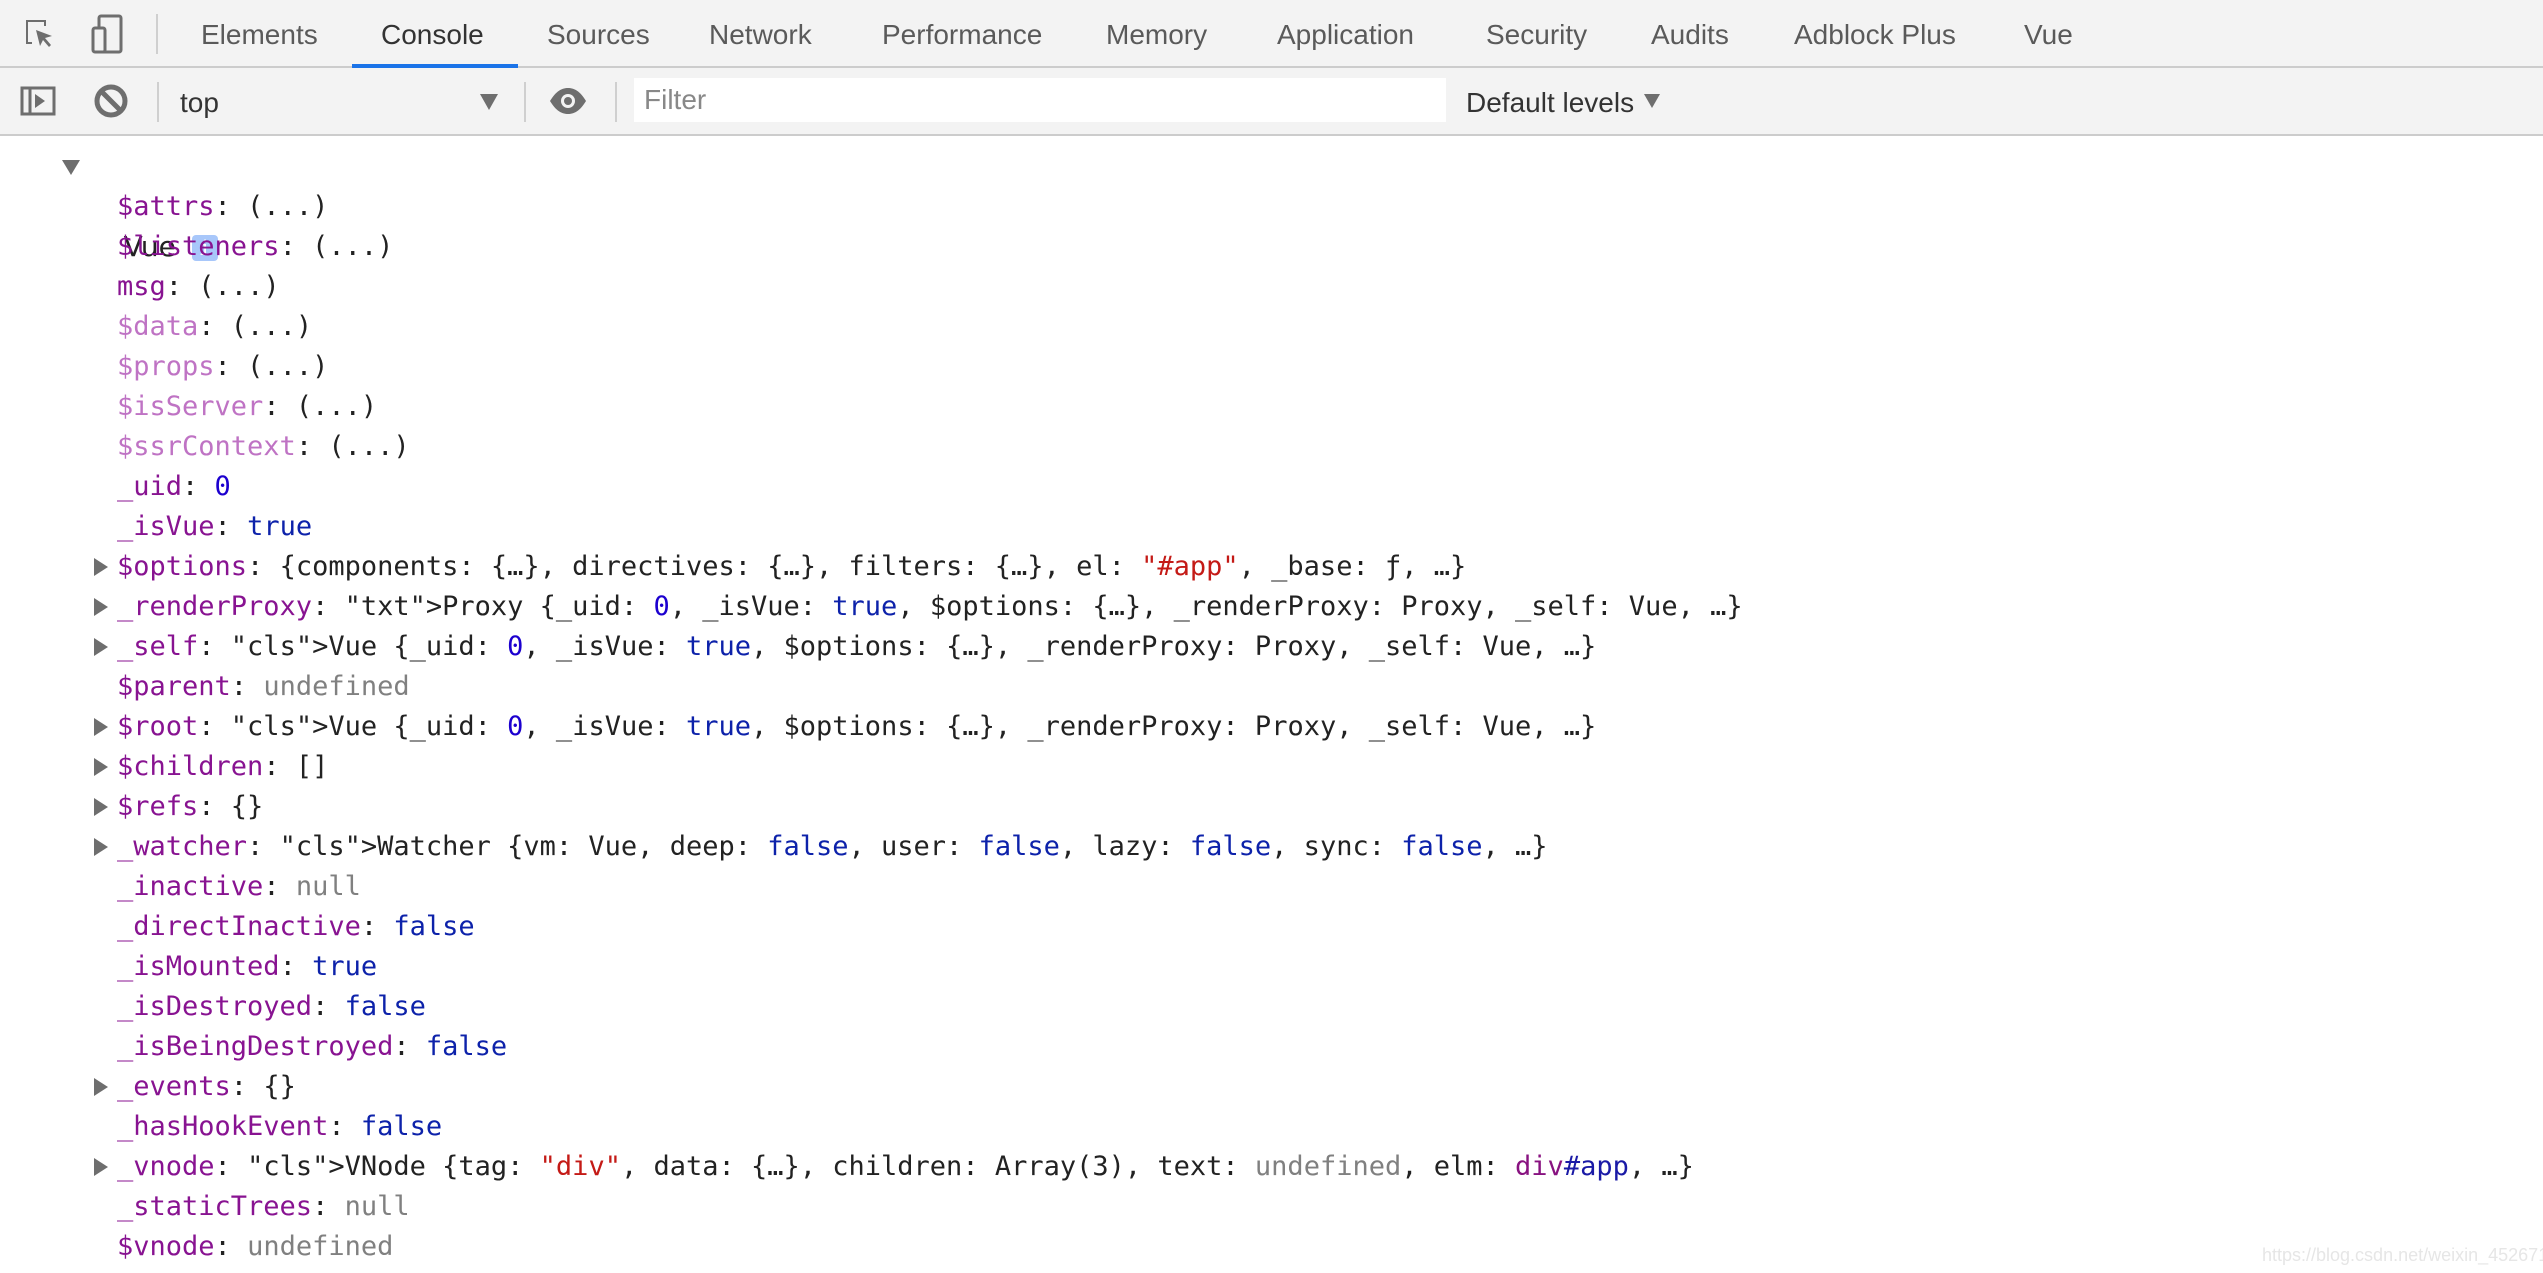 The height and width of the screenshot is (1273, 2543). What do you see at coordinates (568, 101) in the screenshot?
I see `live-expression-eye-icon` at bounding box center [568, 101].